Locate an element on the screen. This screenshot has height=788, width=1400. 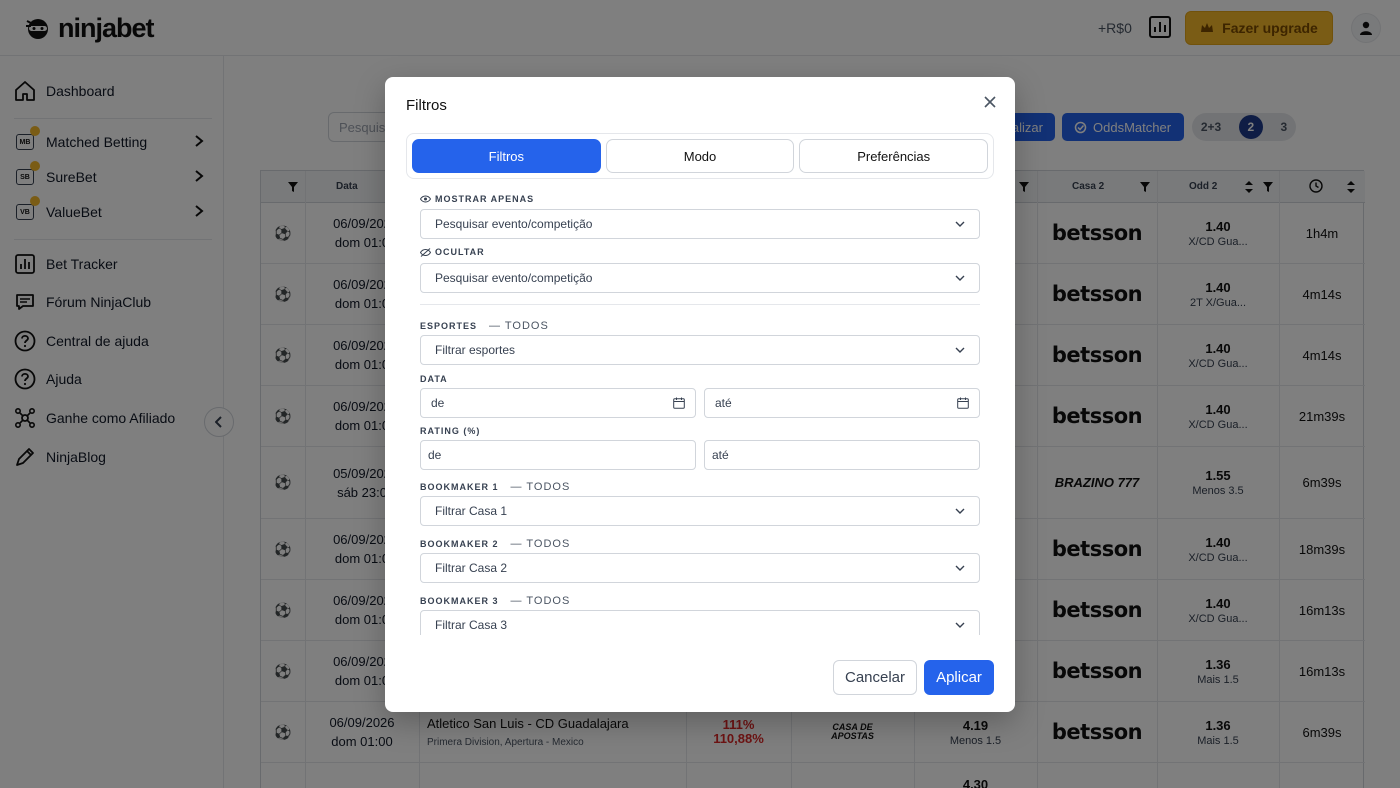
mostrar-apenas-placeholder: Pesquisar evento/competição is located at coordinates (514, 224).